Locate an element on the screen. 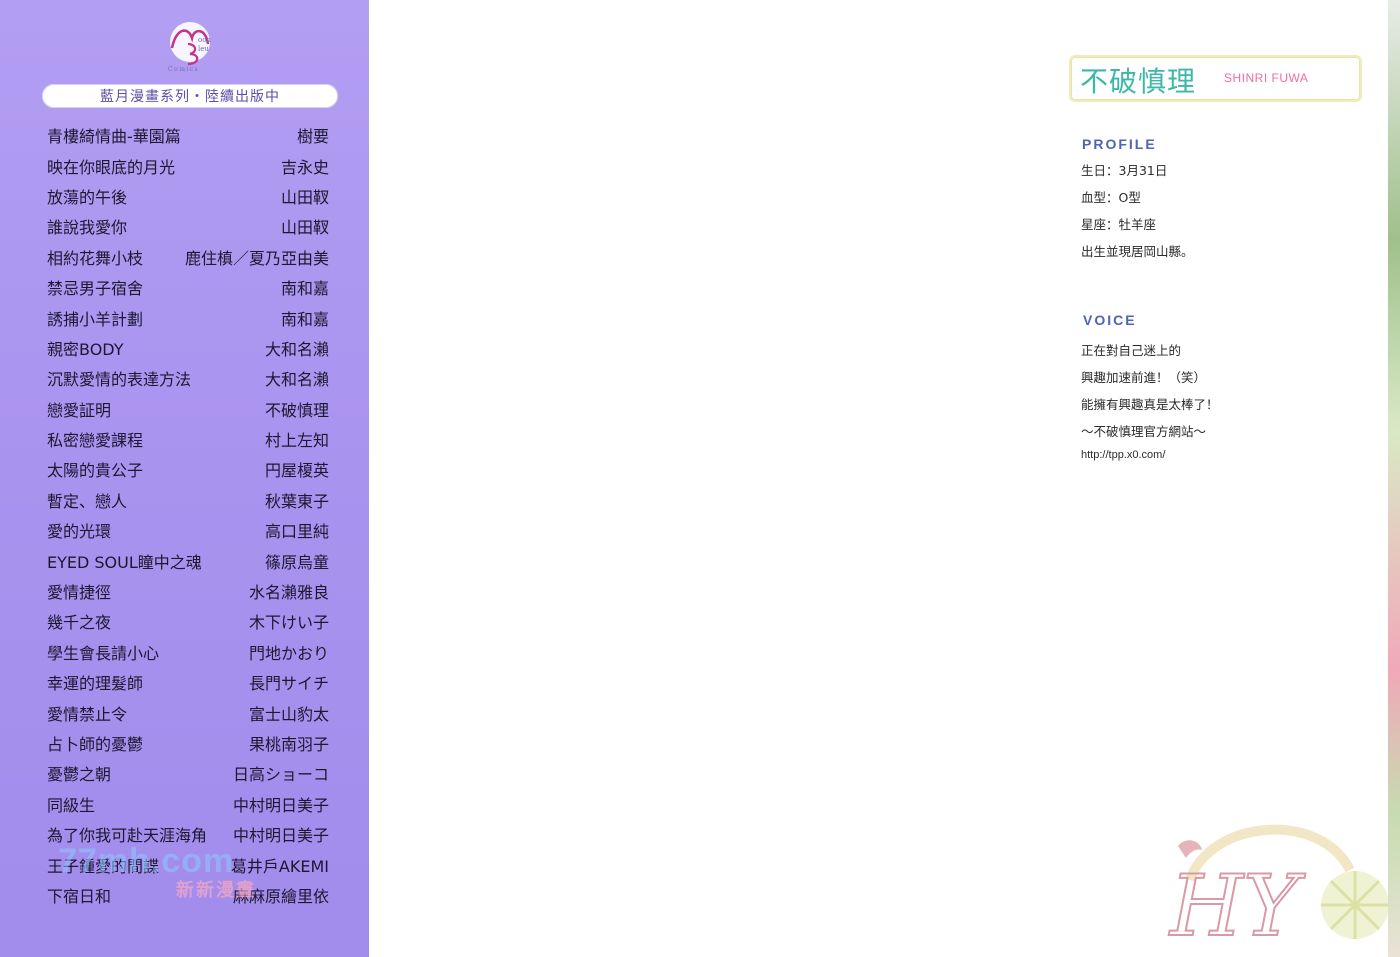 Image resolution: width=1400 pixels, height=957 pixels. voice-line: 正在對自己迷上的 is located at coordinates (1131, 350).